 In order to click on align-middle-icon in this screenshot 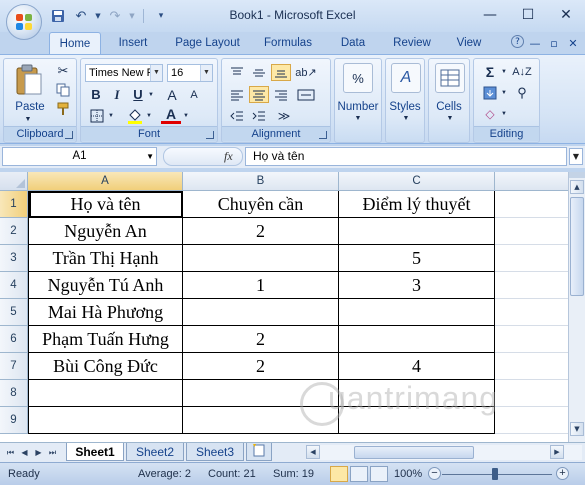, I will do `click(259, 72)`.